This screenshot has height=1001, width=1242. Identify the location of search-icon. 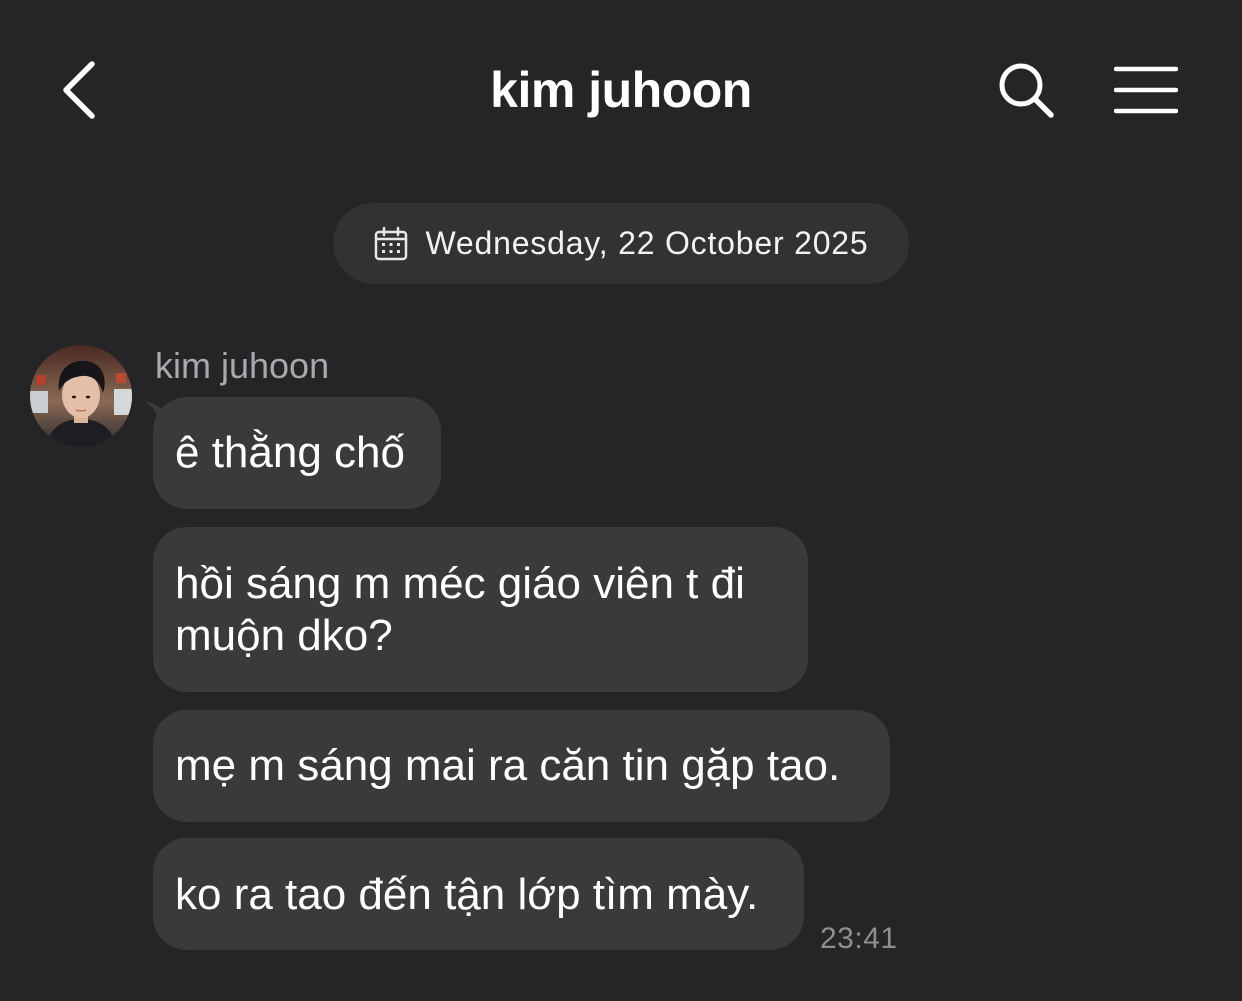
(1026, 90).